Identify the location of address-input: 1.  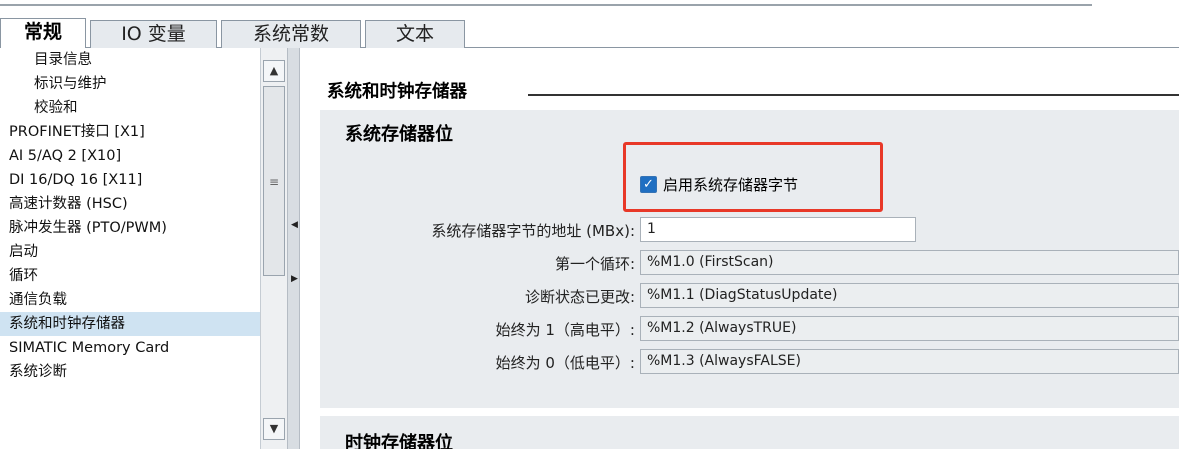
(778, 229).